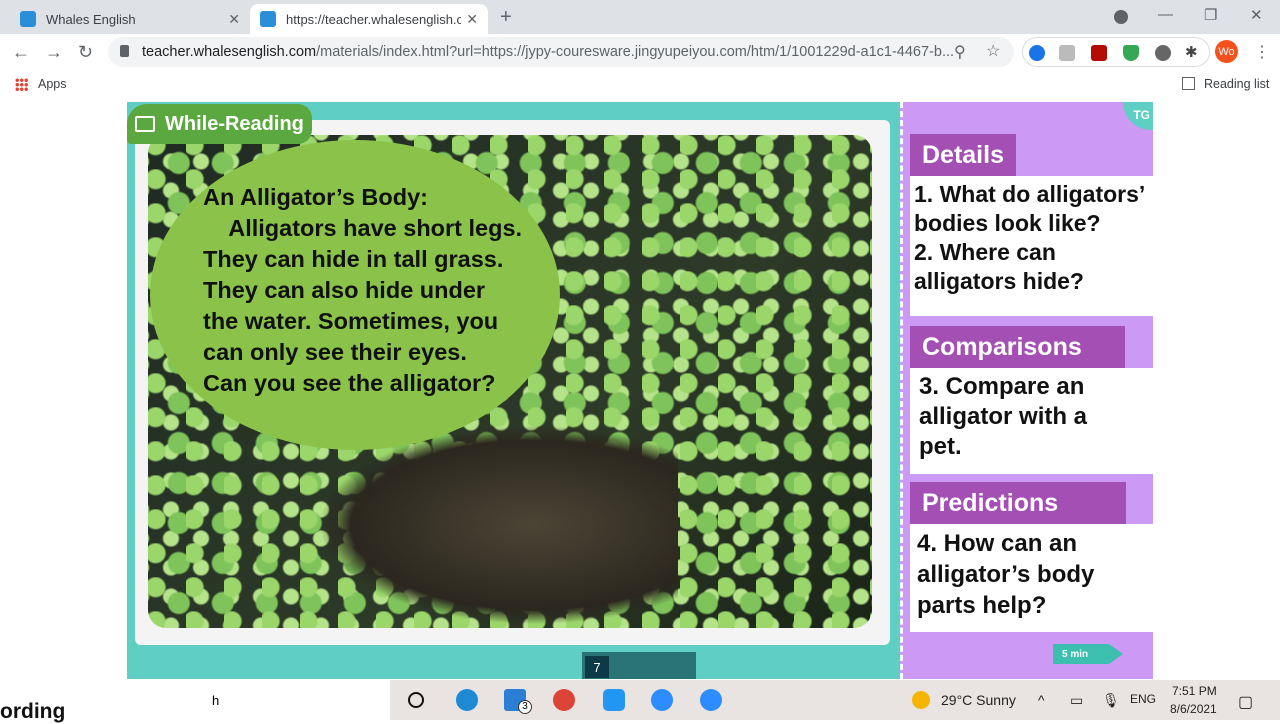 Image resolution: width=1280 pixels, height=724 pixels. I want to click on mail-badge: 3, so click(525, 707).